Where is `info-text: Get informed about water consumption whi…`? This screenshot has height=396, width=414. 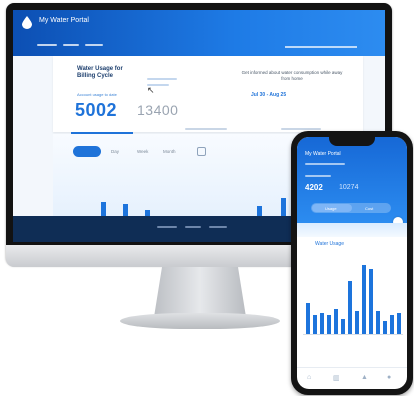 info-text: Get informed about water consumption whi… is located at coordinates (292, 75).